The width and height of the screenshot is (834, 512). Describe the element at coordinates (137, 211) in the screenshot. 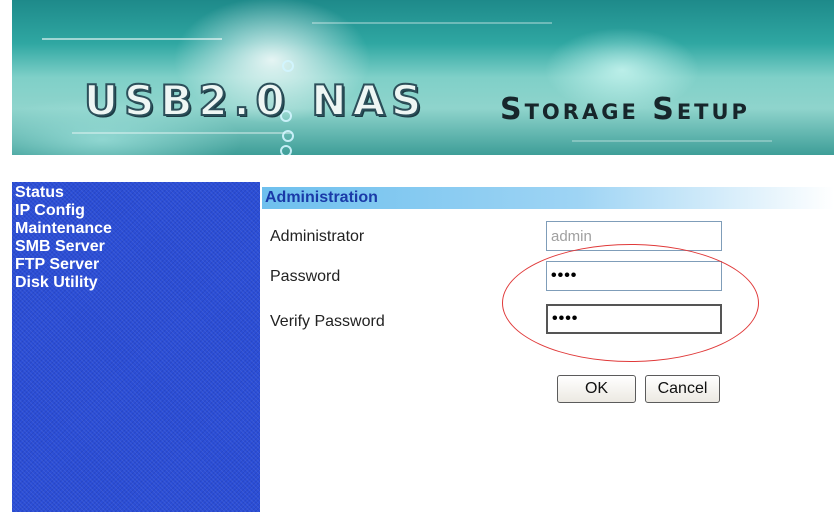

I see `sidebar-item-ip-config: IP Config` at that location.